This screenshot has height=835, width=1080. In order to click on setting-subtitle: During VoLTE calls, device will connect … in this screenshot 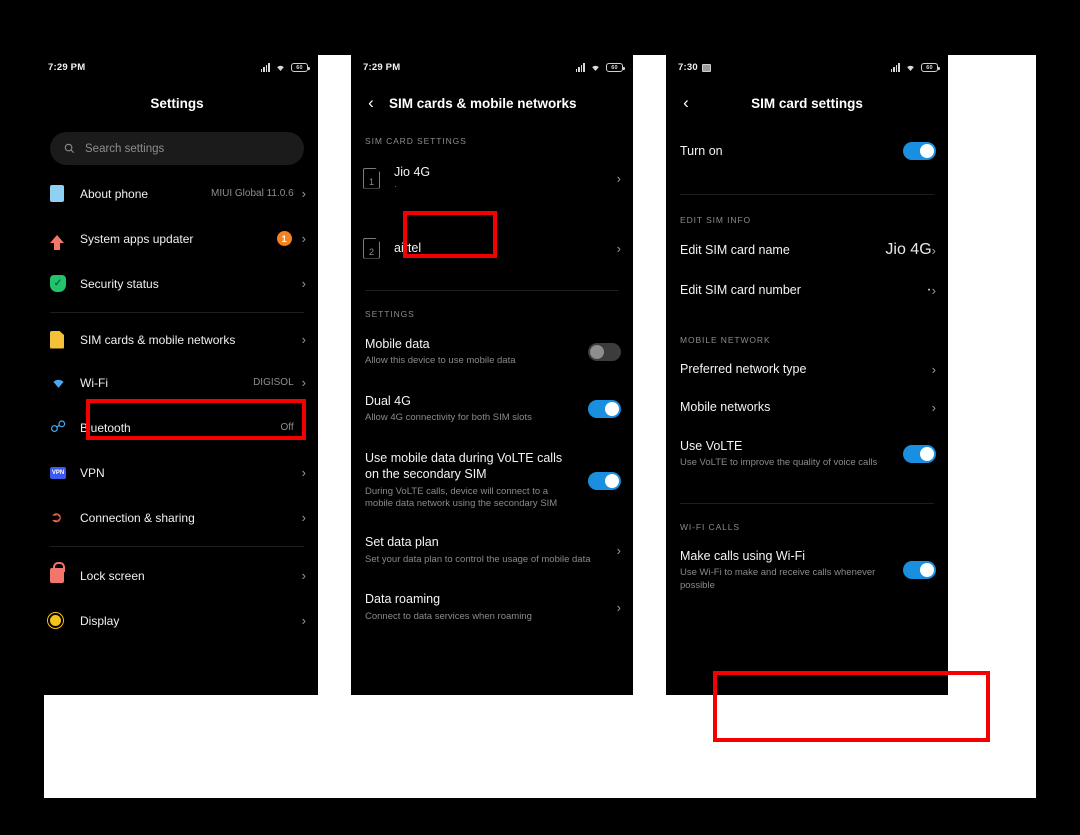, I will do `click(461, 497)`.